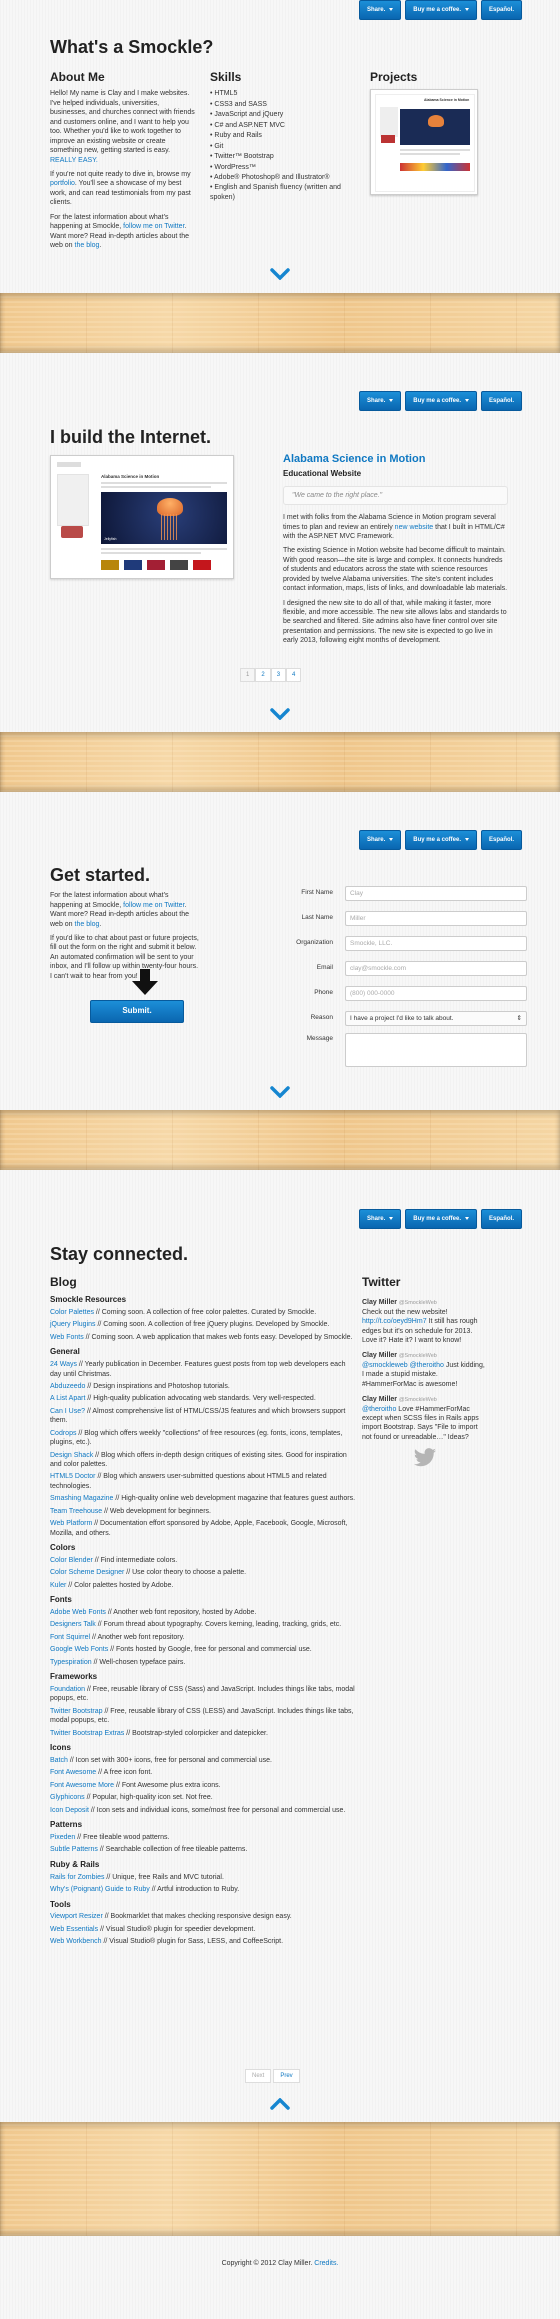 This screenshot has height=2319, width=560. I want to click on resource-link: 24 Ways, so click(63, 1364).